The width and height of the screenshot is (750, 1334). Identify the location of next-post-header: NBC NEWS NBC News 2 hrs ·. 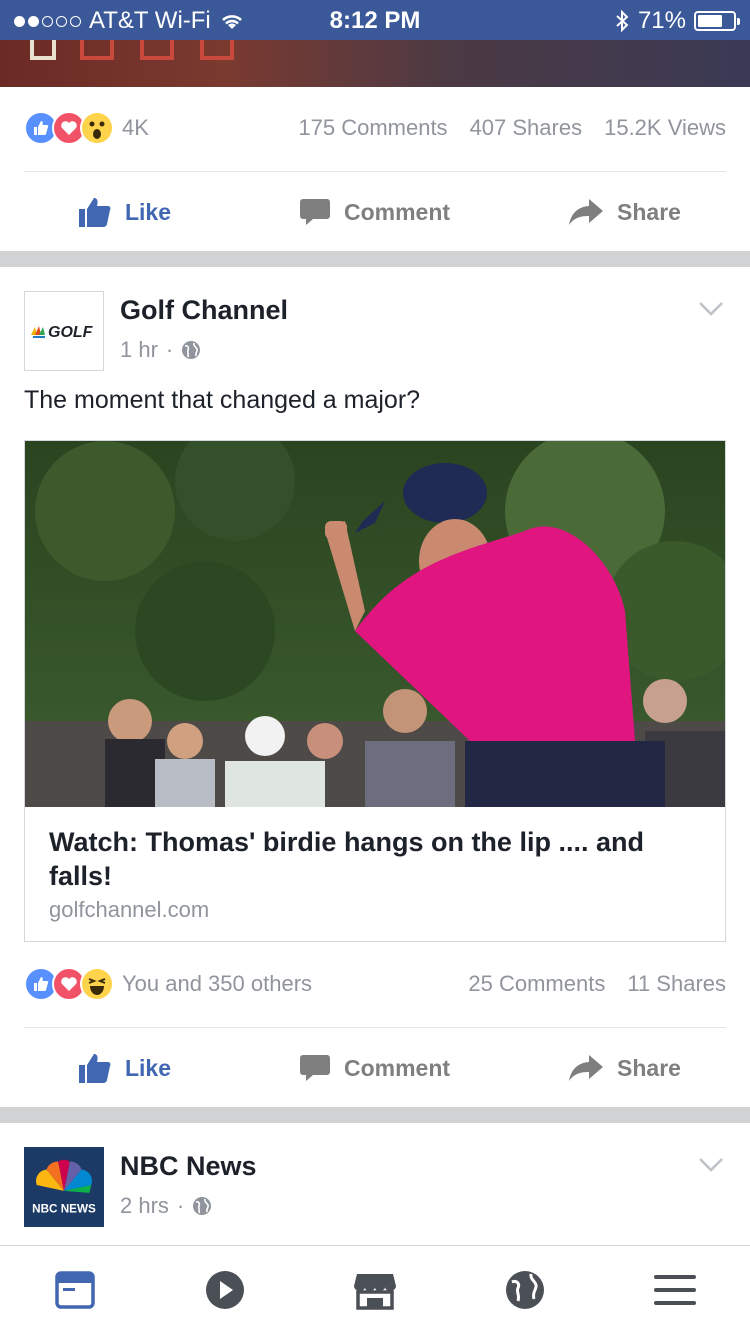
(375, 1188).